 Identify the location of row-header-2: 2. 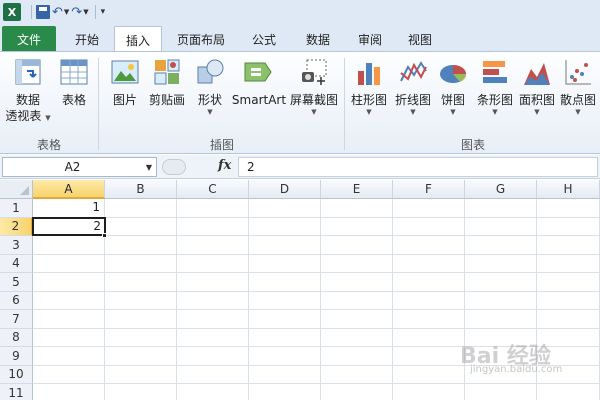
(16, 226).